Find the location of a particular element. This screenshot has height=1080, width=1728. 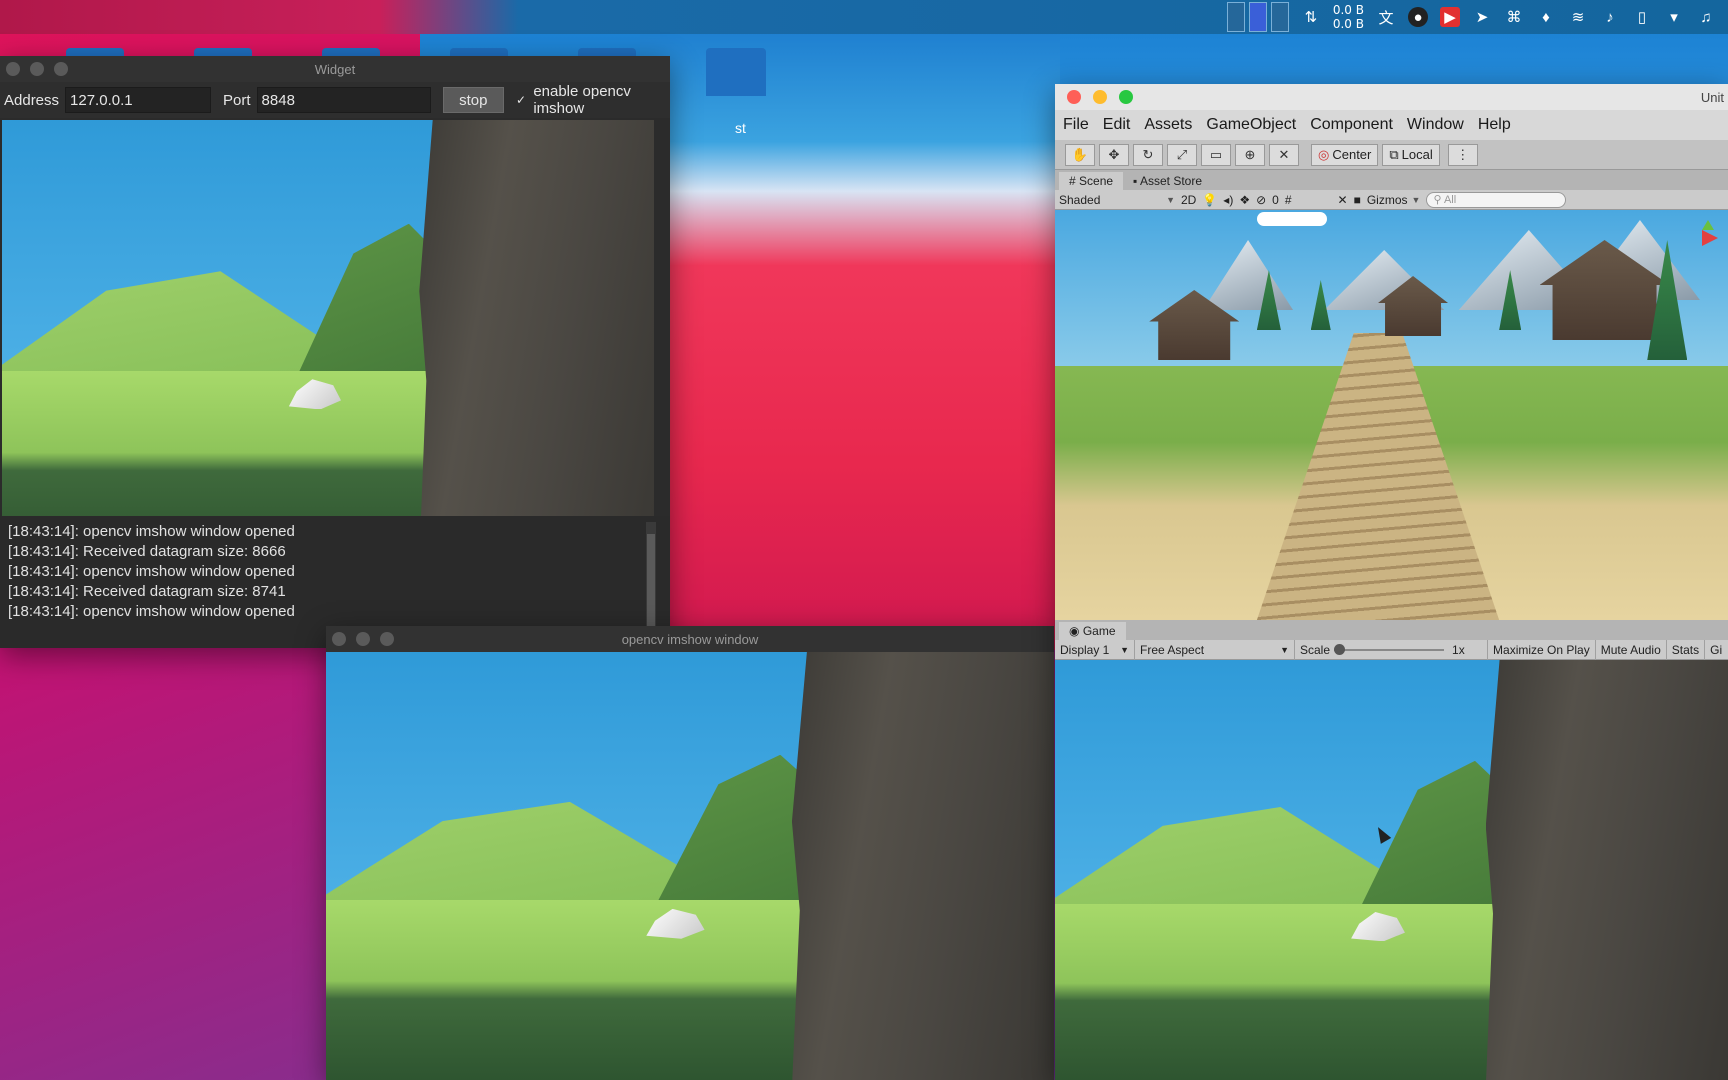

keyboard-icon: ⌘ is located at coordinates (1514, 17).